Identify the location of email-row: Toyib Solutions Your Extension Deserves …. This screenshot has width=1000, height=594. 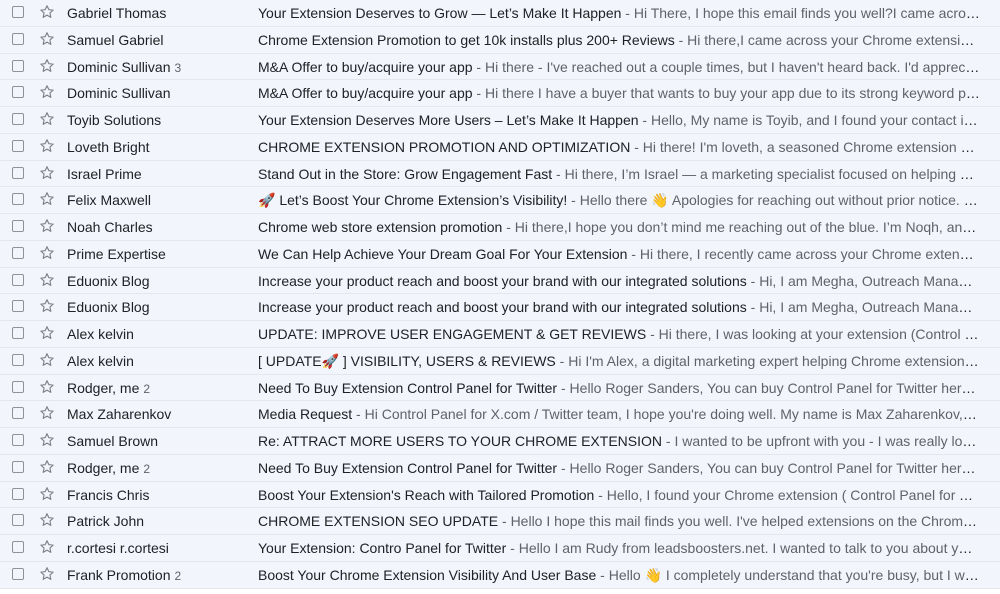
(500, 120).